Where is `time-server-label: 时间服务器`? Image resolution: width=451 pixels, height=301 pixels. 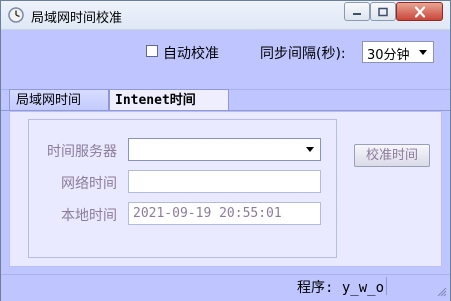 time-server-label: 时间服务器 is located at coordinates (82, 152).